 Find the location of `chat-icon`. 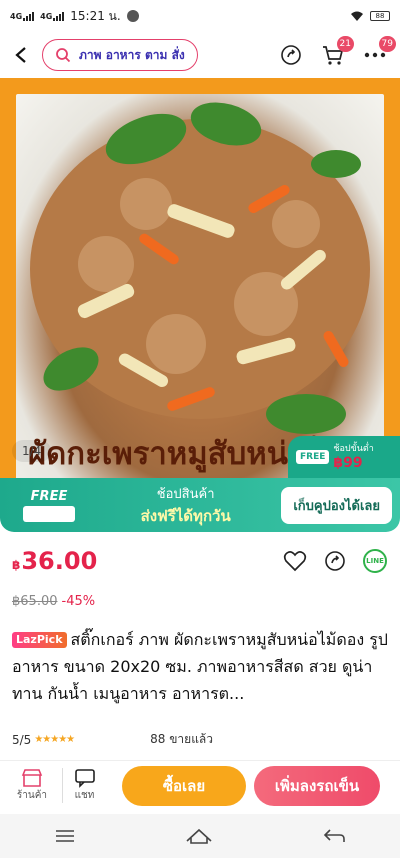

chat-icon is located at coordinates (84, 778).